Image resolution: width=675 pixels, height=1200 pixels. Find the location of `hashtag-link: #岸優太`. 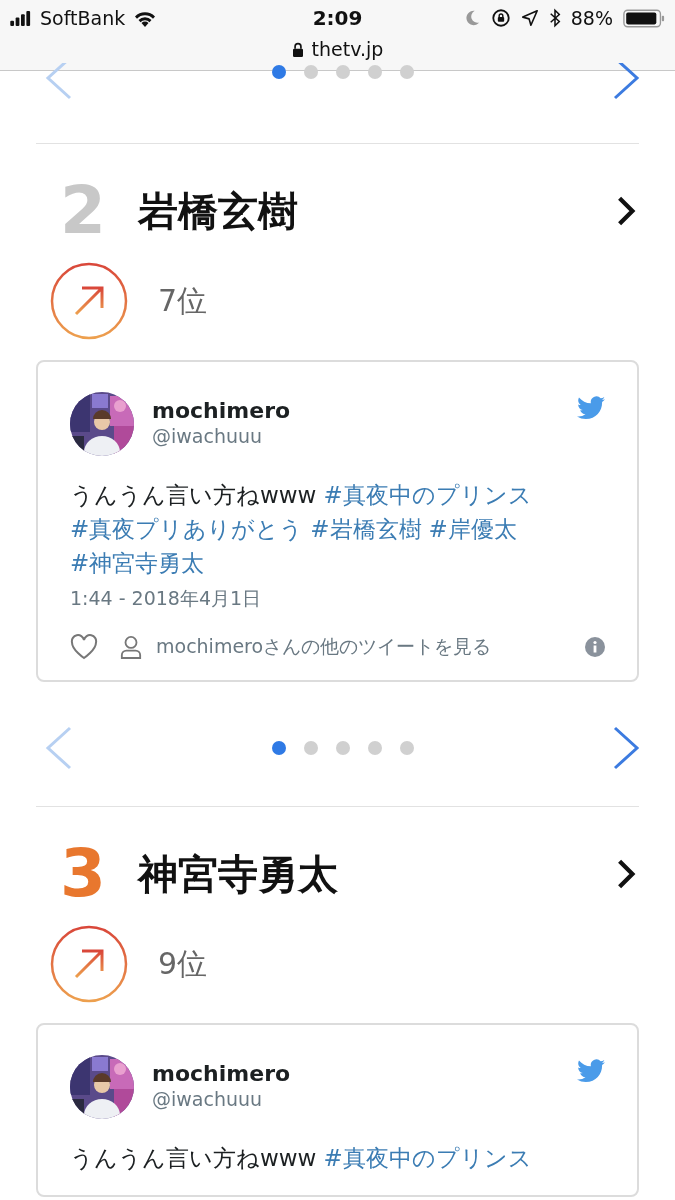

hashtag-link: #岸優太 is located at coordinates (472, 529).